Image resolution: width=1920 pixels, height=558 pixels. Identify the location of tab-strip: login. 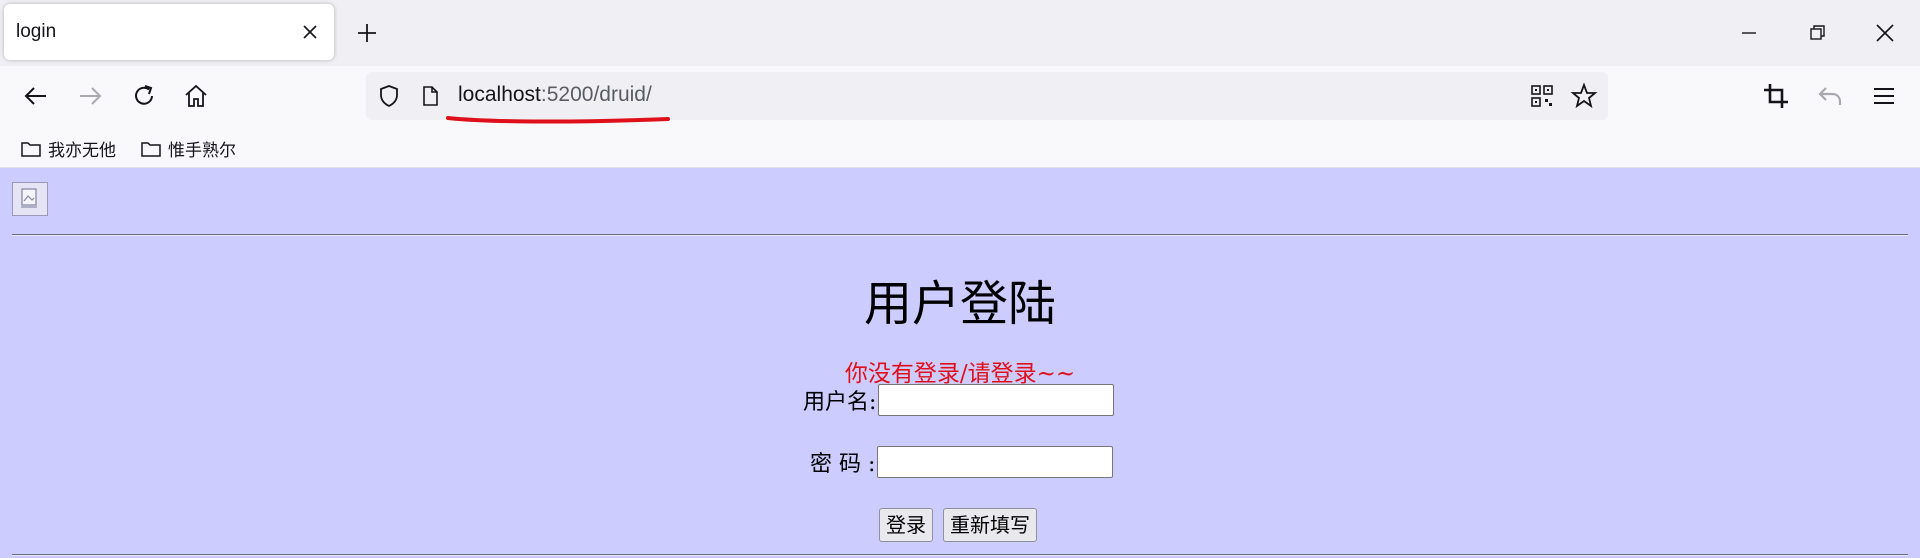
(960, 33).